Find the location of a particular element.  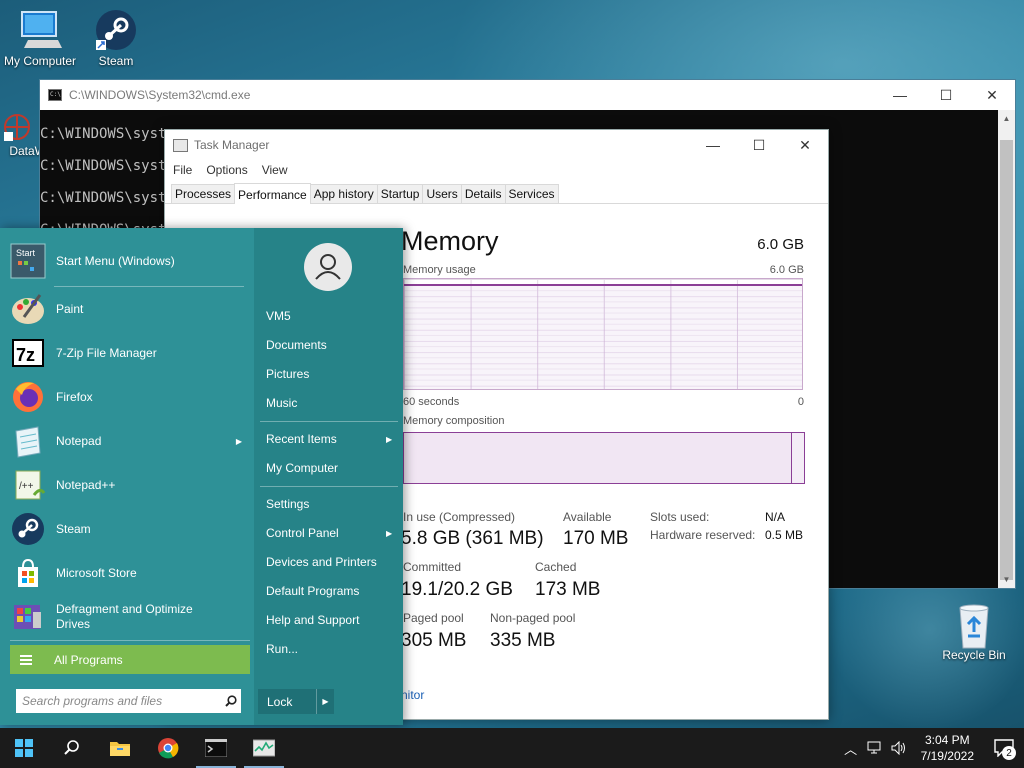

available-label: Available is located at coordinates (587, 517).